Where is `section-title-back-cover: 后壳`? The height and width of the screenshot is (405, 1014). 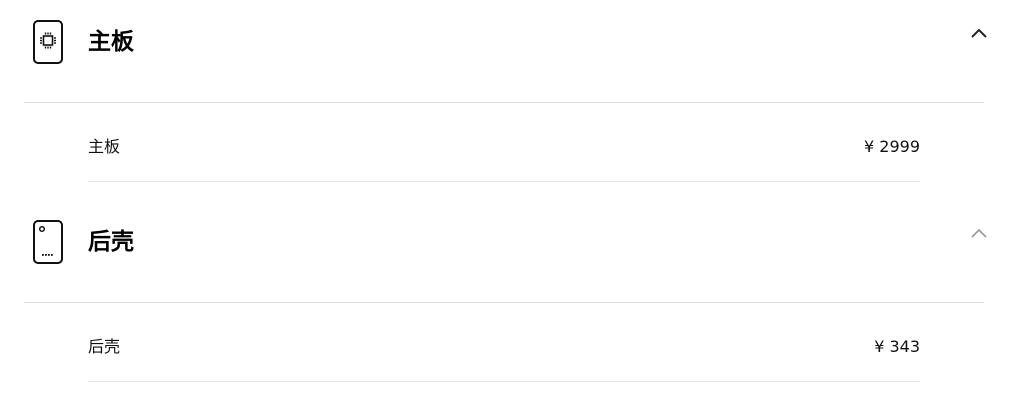 section-title-back-cover: 后壳 is located at coordinates (111, 242).